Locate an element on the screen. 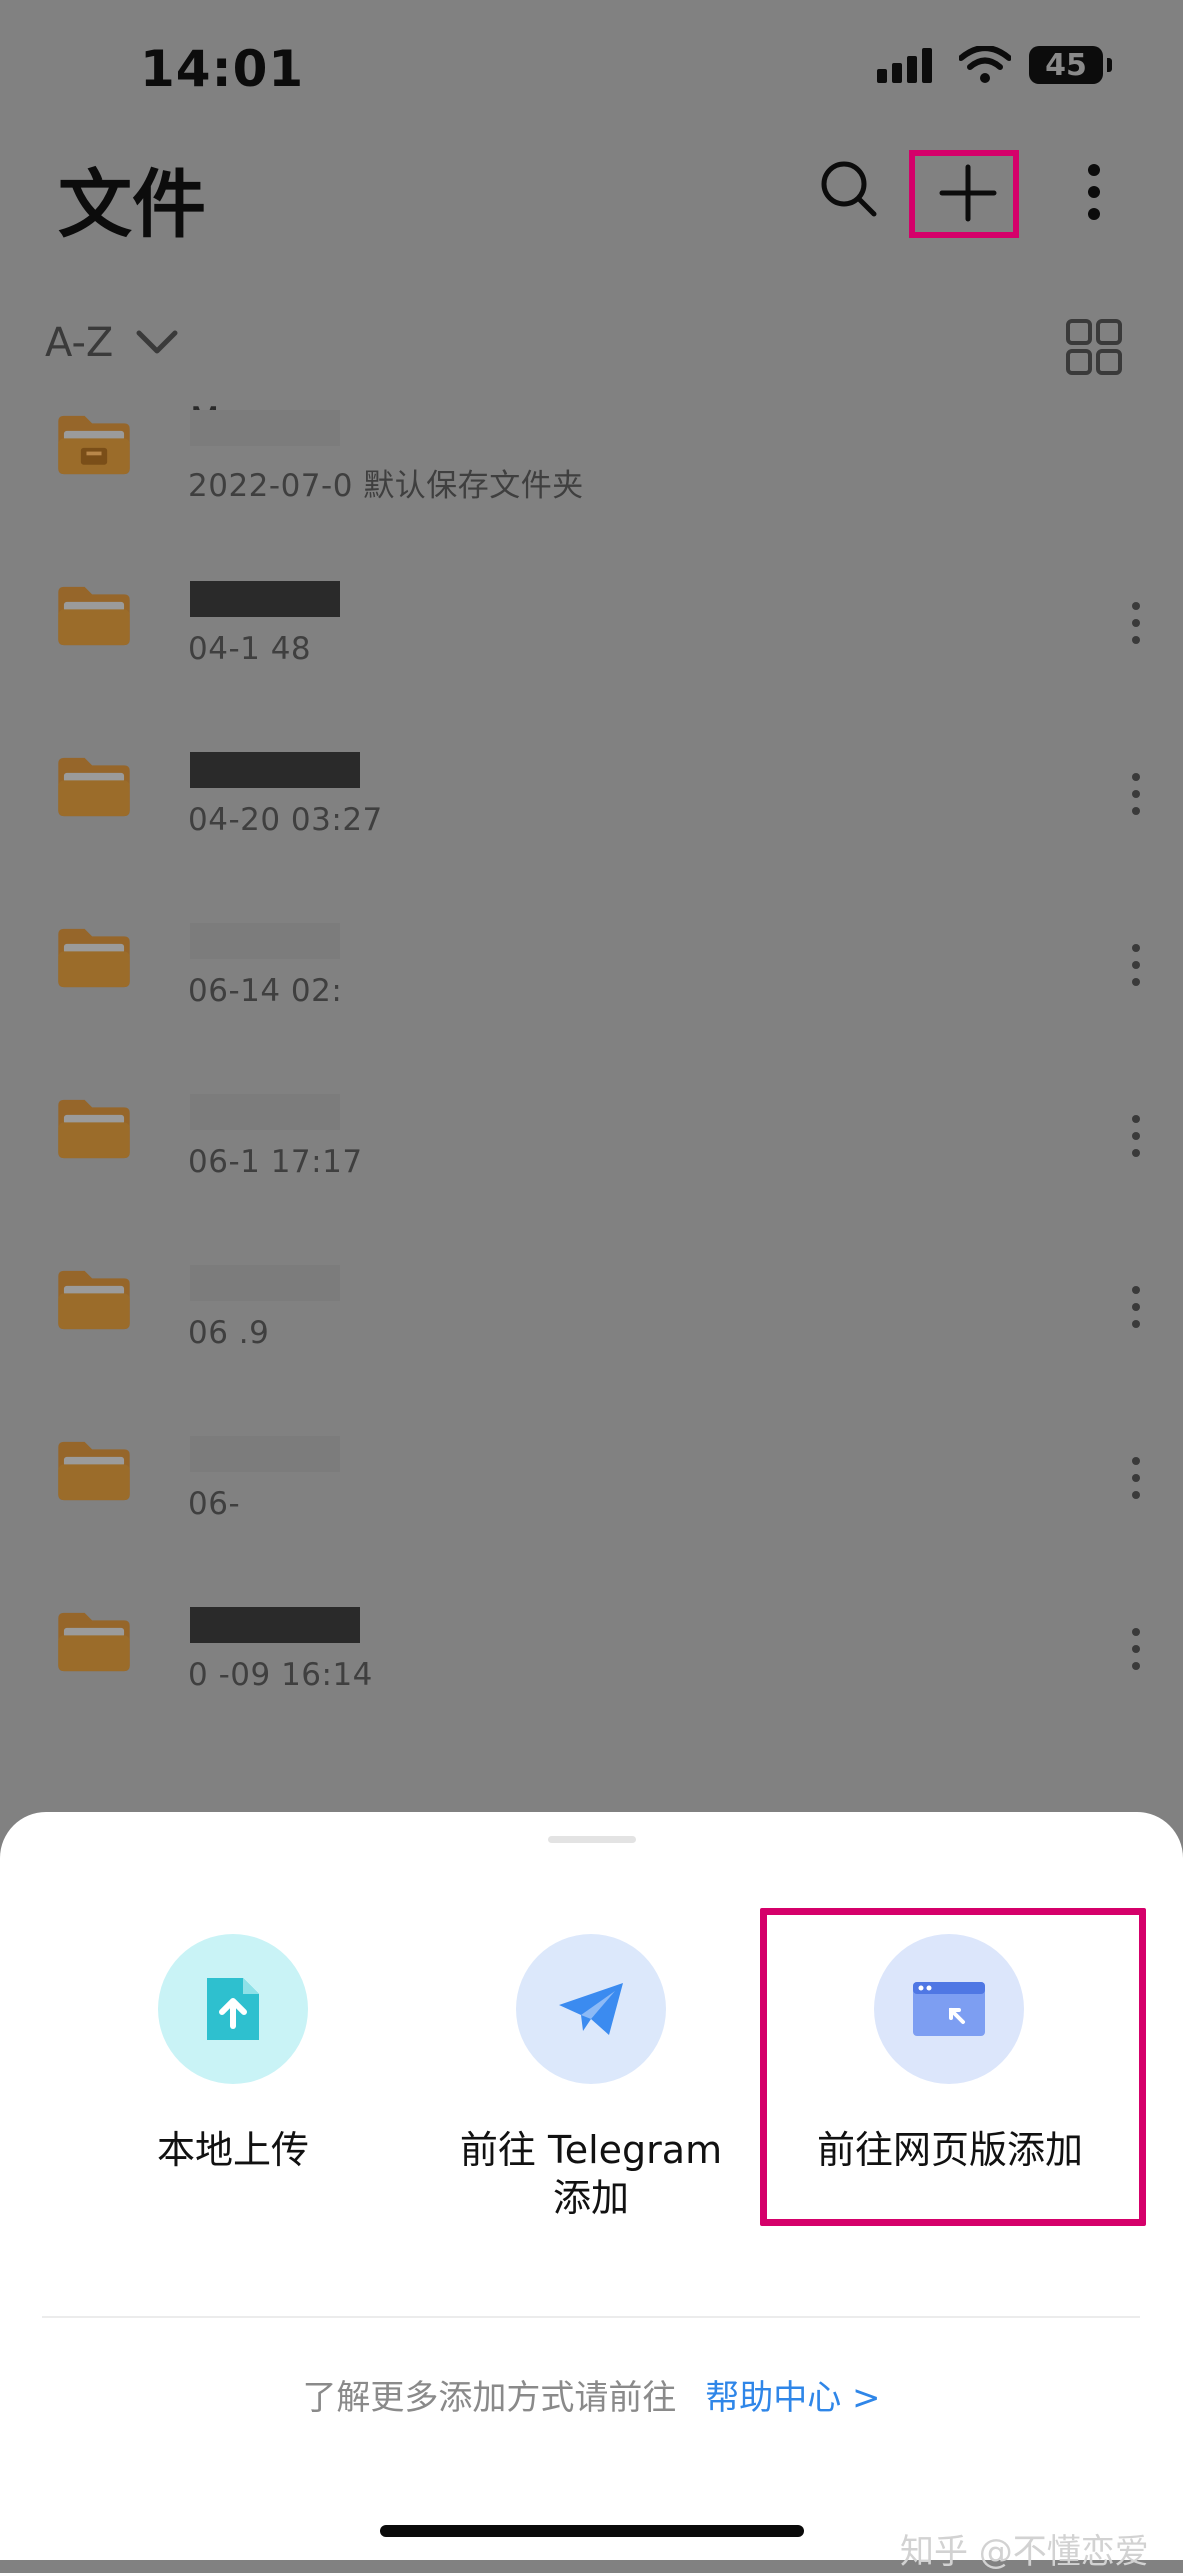 The height and width of the screenshot is (2573, 1183). file-row: 06-1 17:17 is located at coordinates (591, 1139).